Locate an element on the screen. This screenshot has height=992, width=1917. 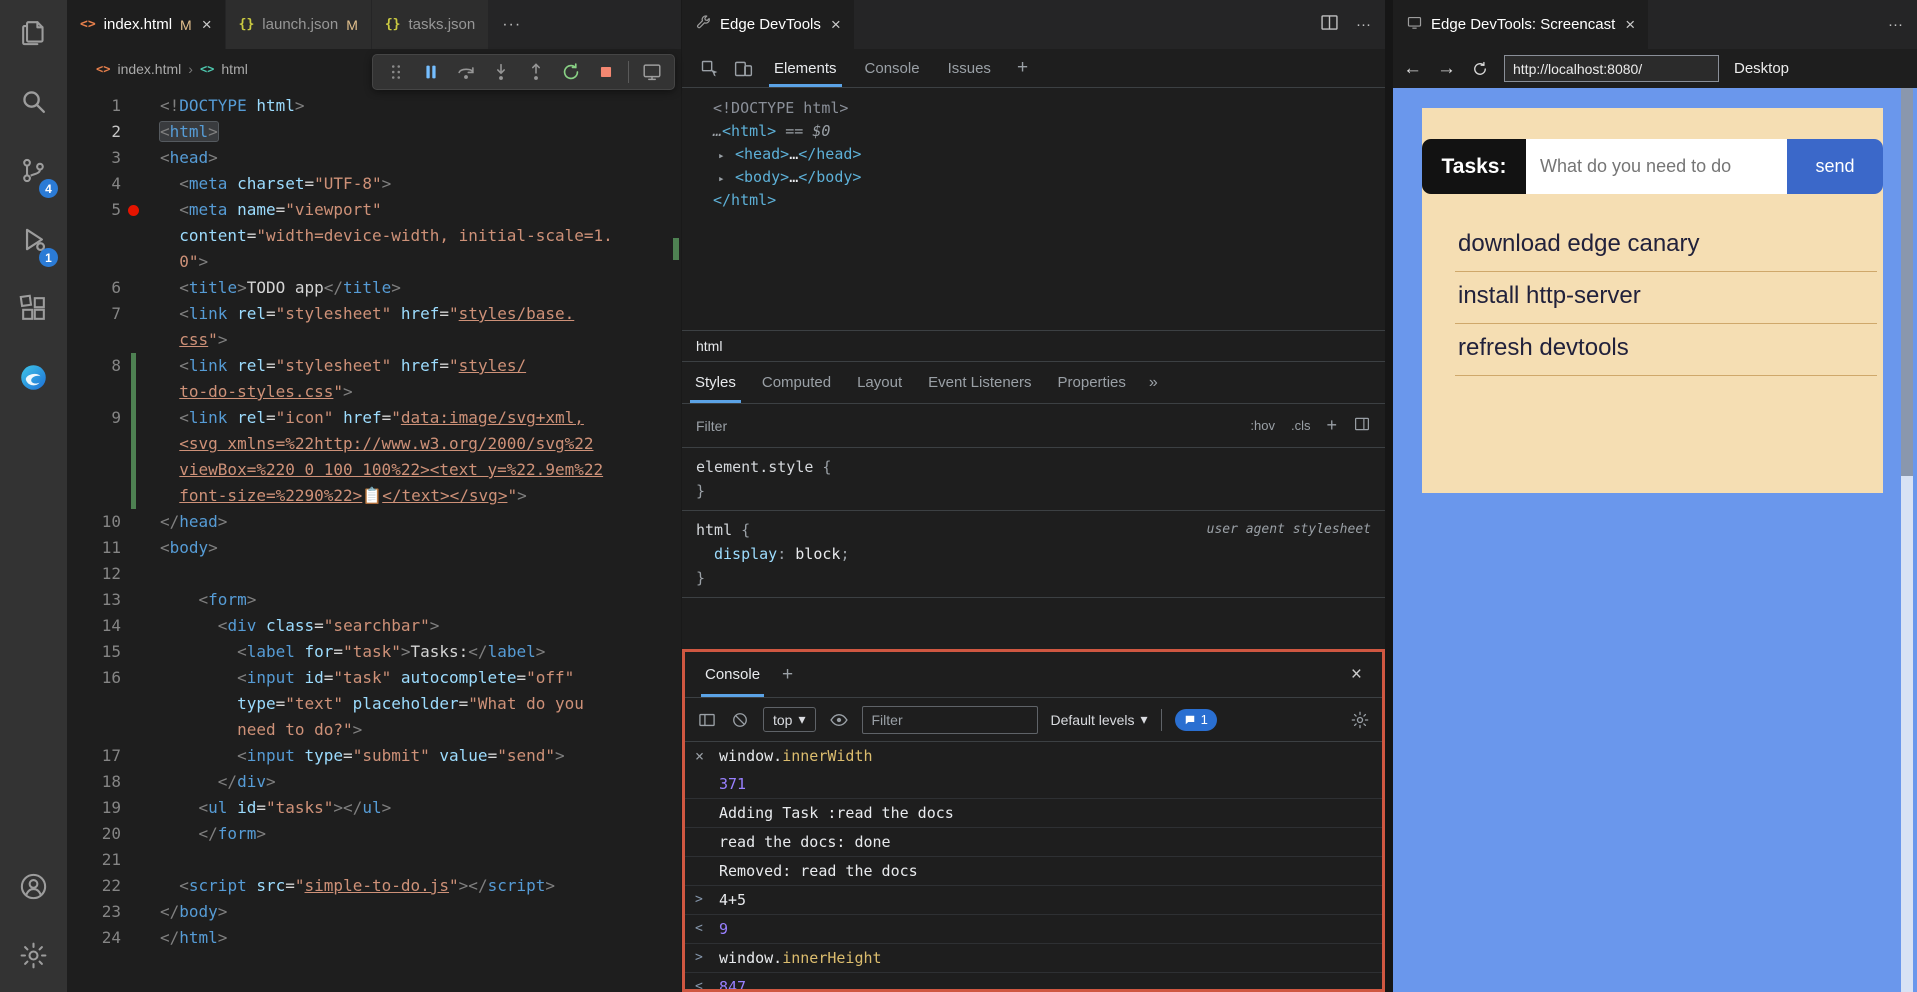
issues-count-badge: 1 is located at coordinates (1195, 719).